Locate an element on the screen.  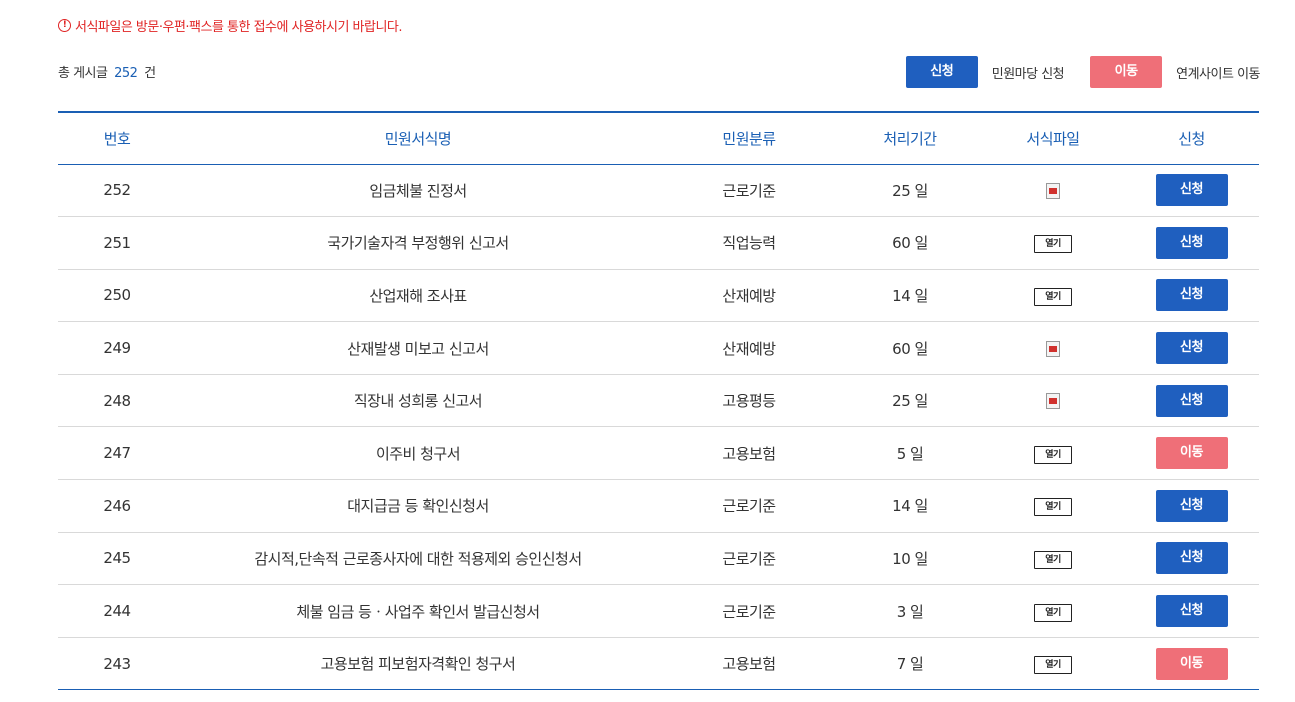
row-number: 247 is located at coordinates (117, 453).